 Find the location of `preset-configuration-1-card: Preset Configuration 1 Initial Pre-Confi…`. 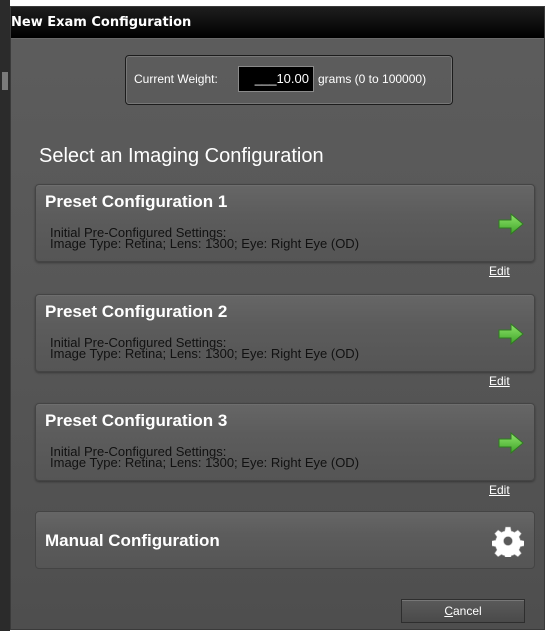

preset-configuration-1-card: Preset Configuration 1 Initial Pre-Confi… is located at coordinates (285, 223).